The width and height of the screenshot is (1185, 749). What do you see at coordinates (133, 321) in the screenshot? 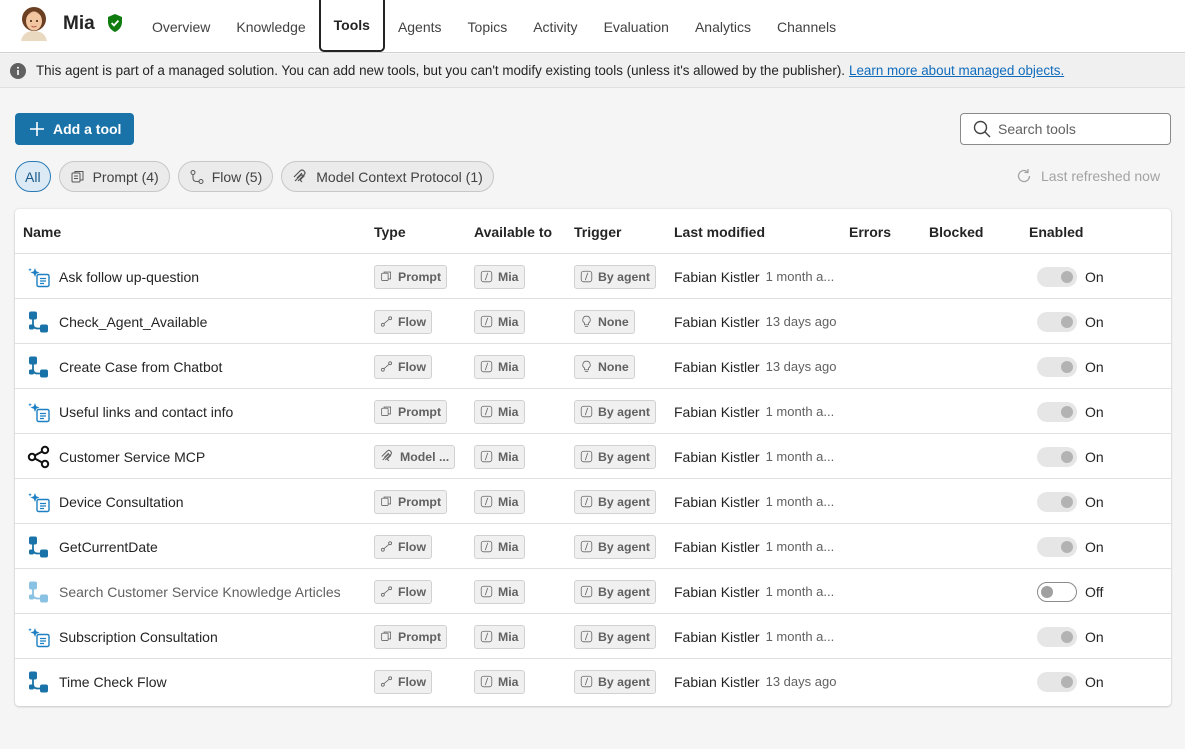
I see `tool-name: Check_Agent_Available` at bounding box center [133, 321].